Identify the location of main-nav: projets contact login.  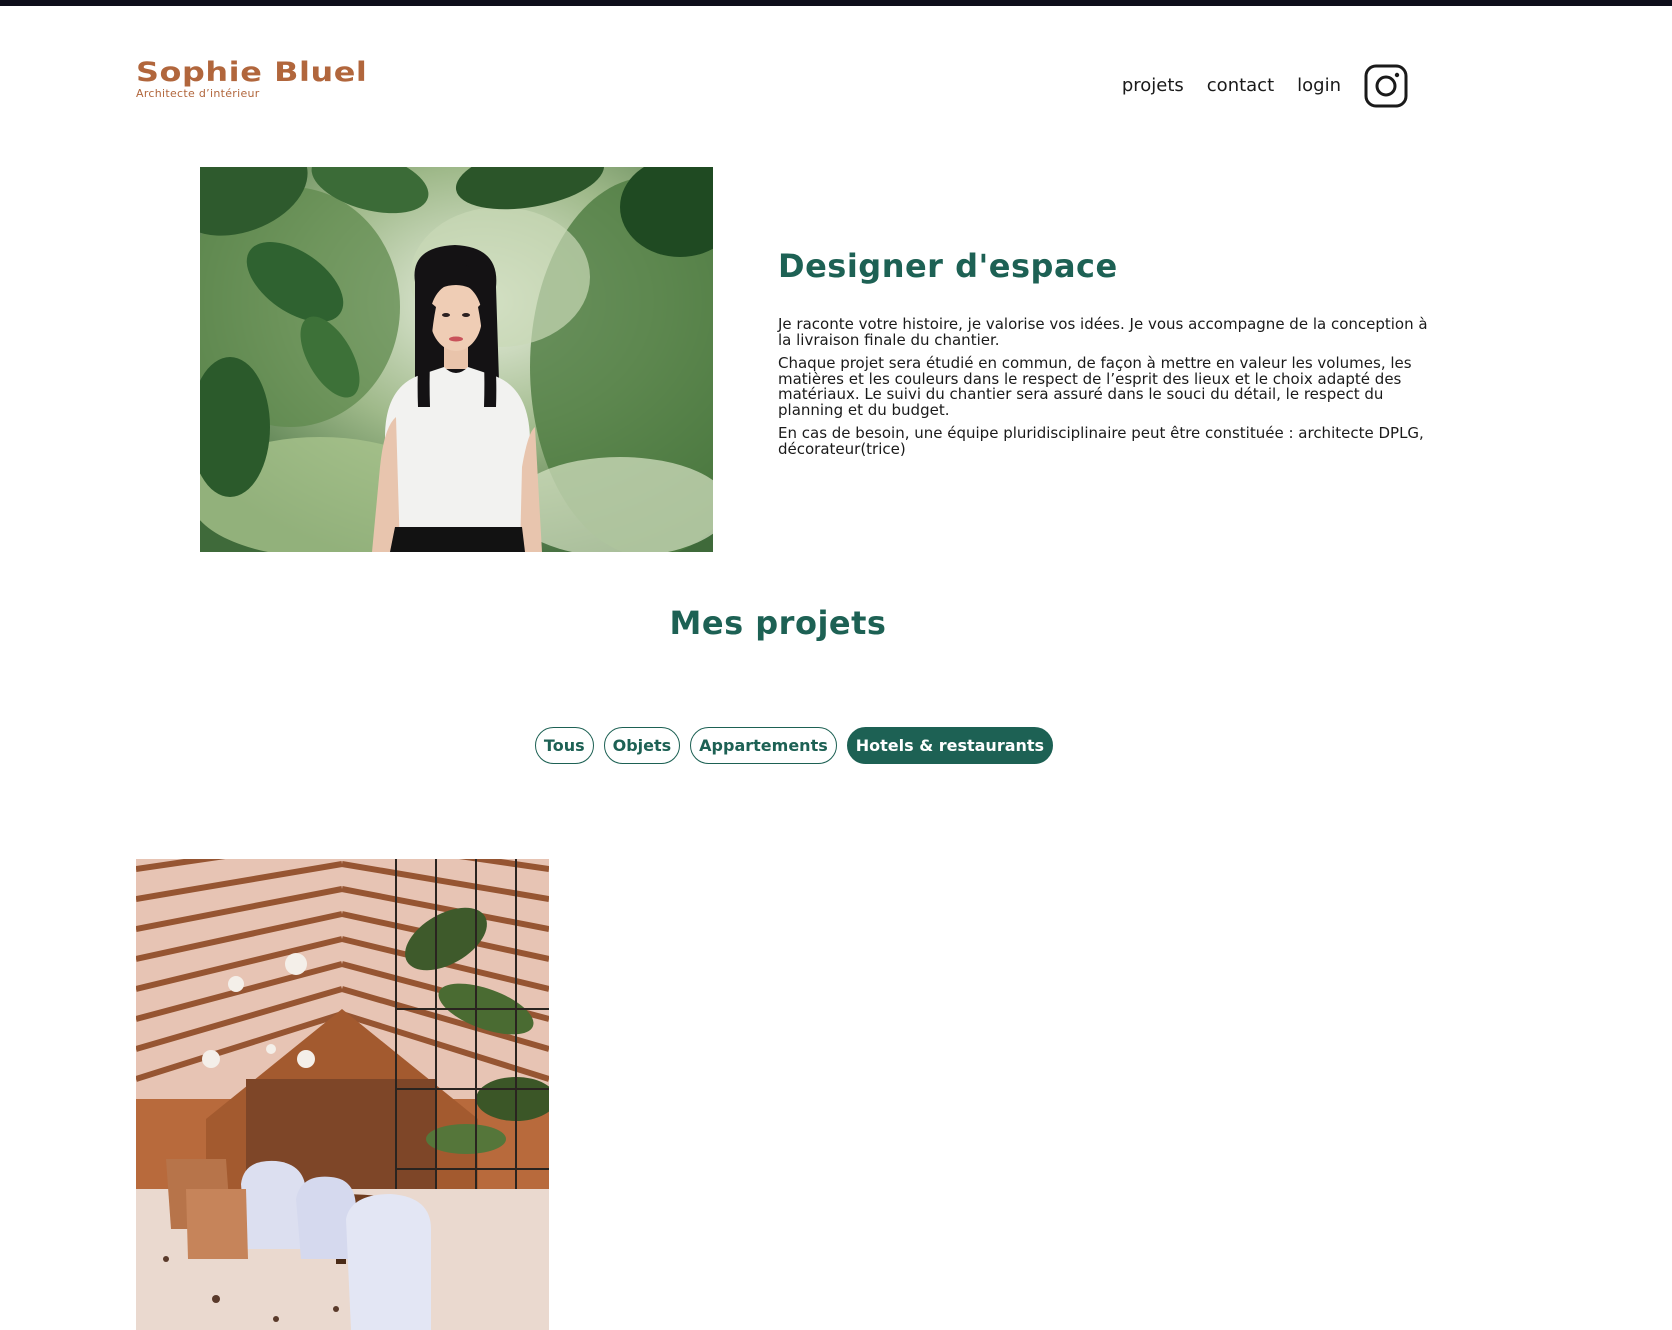
(1253, 86).